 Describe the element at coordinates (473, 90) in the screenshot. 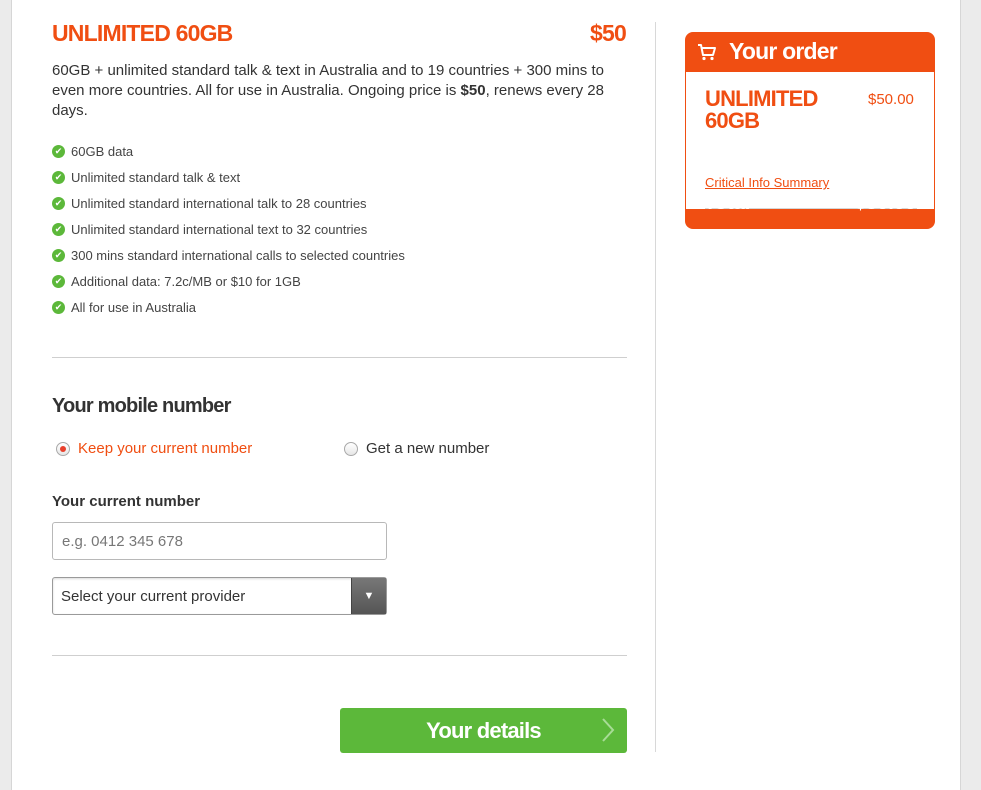

I see `plan-ongoing-price: $50` at that location.